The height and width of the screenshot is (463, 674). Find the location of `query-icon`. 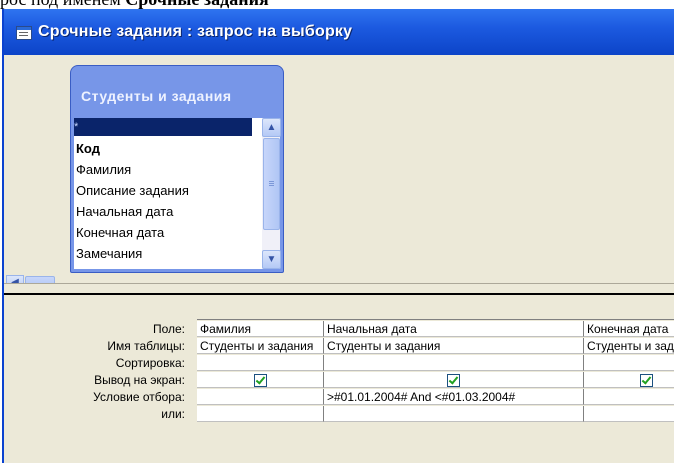

query-icon is located at coordinates (24, 33).